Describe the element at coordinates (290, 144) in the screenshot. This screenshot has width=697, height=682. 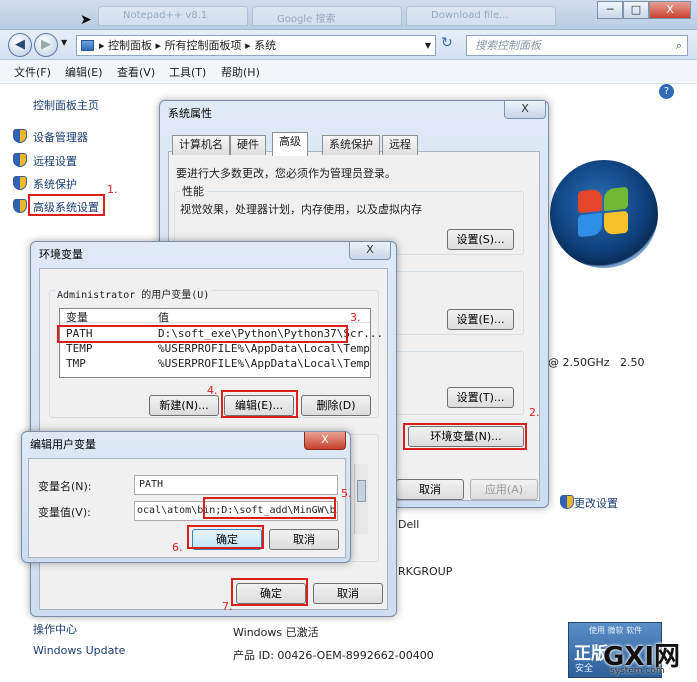
I see `tab-advanced: 高级` at that location.